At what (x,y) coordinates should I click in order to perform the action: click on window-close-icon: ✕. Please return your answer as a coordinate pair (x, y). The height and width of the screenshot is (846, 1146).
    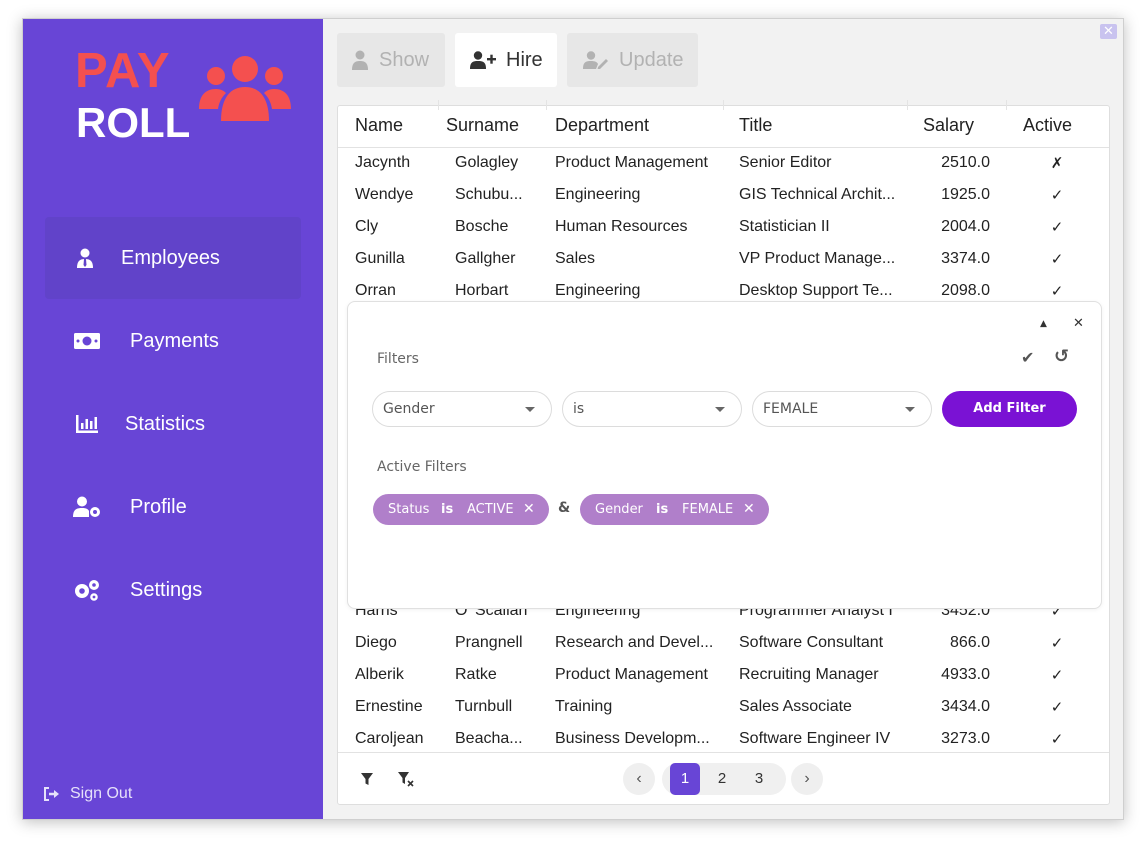
    Looking at the image, I should click on (1108, 31).